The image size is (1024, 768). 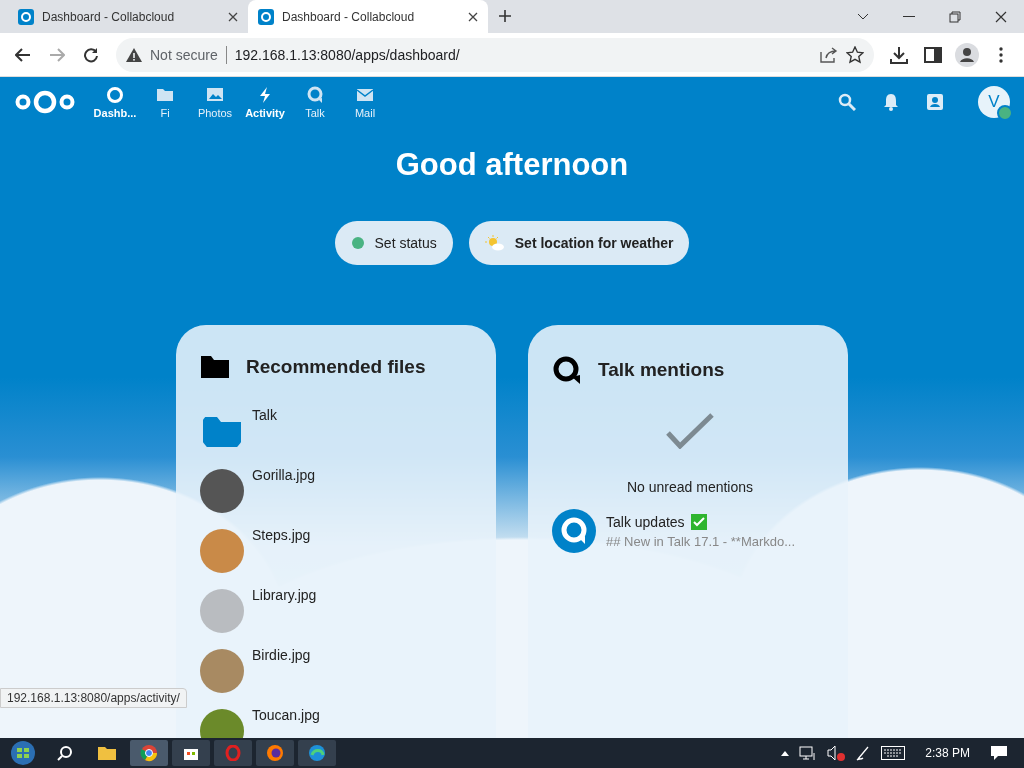 What do you see at coordinates (829, 54) in the screenshot?
I see `share-icon` at bounding box center [829, 54].